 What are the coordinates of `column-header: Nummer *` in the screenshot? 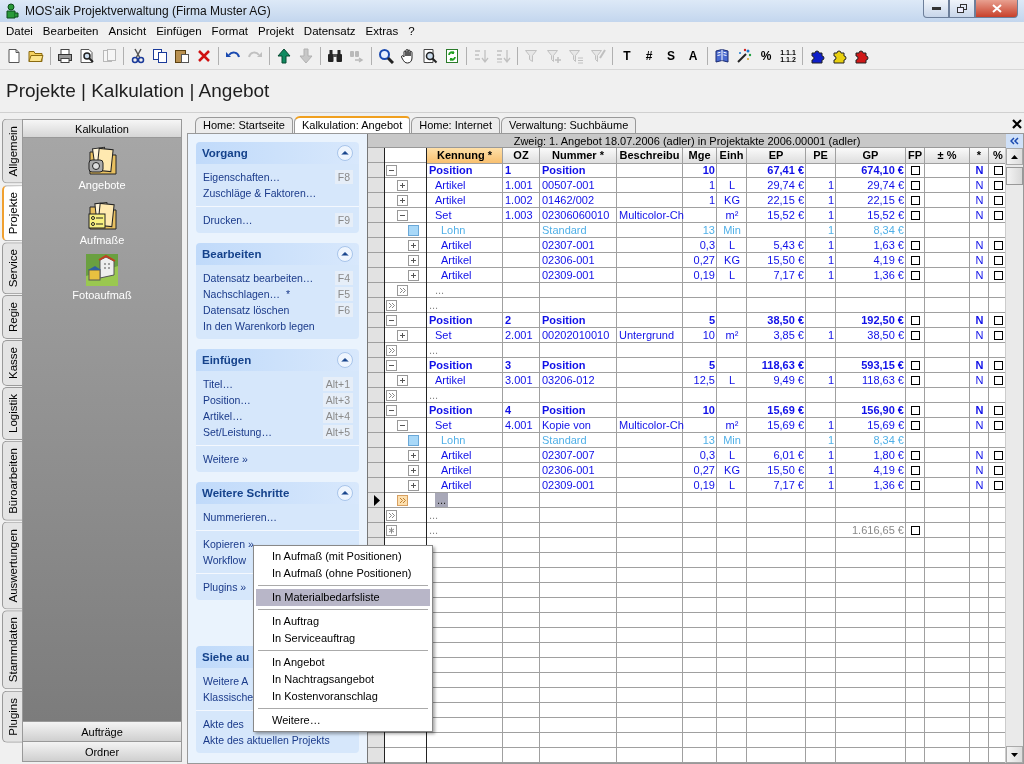 It's located at (578, 156).